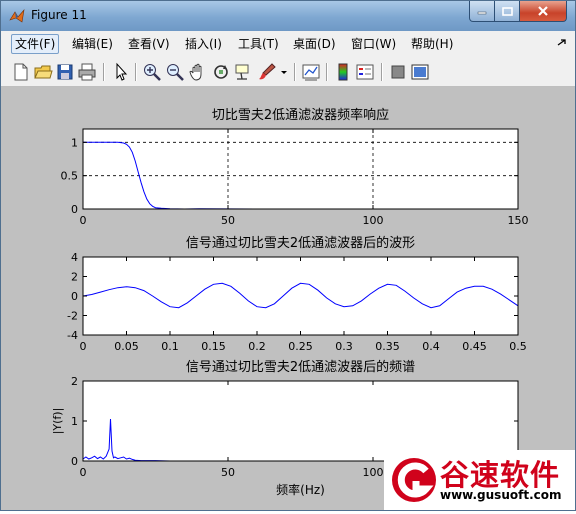 This screenshot has width=576, height=514. Describe the element at coordinates (300, 489) in the screenshot. I see `x-axis-label: 频率(Hz)` at that location.